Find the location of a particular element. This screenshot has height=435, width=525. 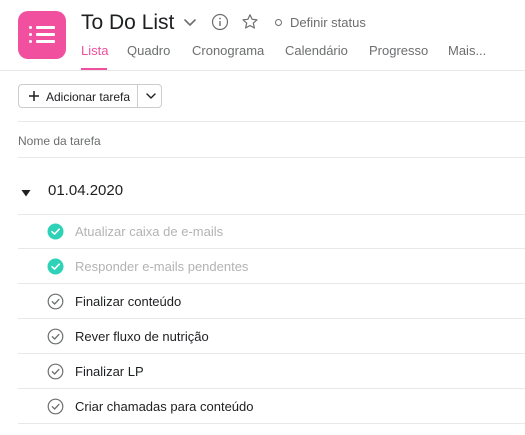

add-task-label: Adicionar tarefa is located at coordinates (88, 97).